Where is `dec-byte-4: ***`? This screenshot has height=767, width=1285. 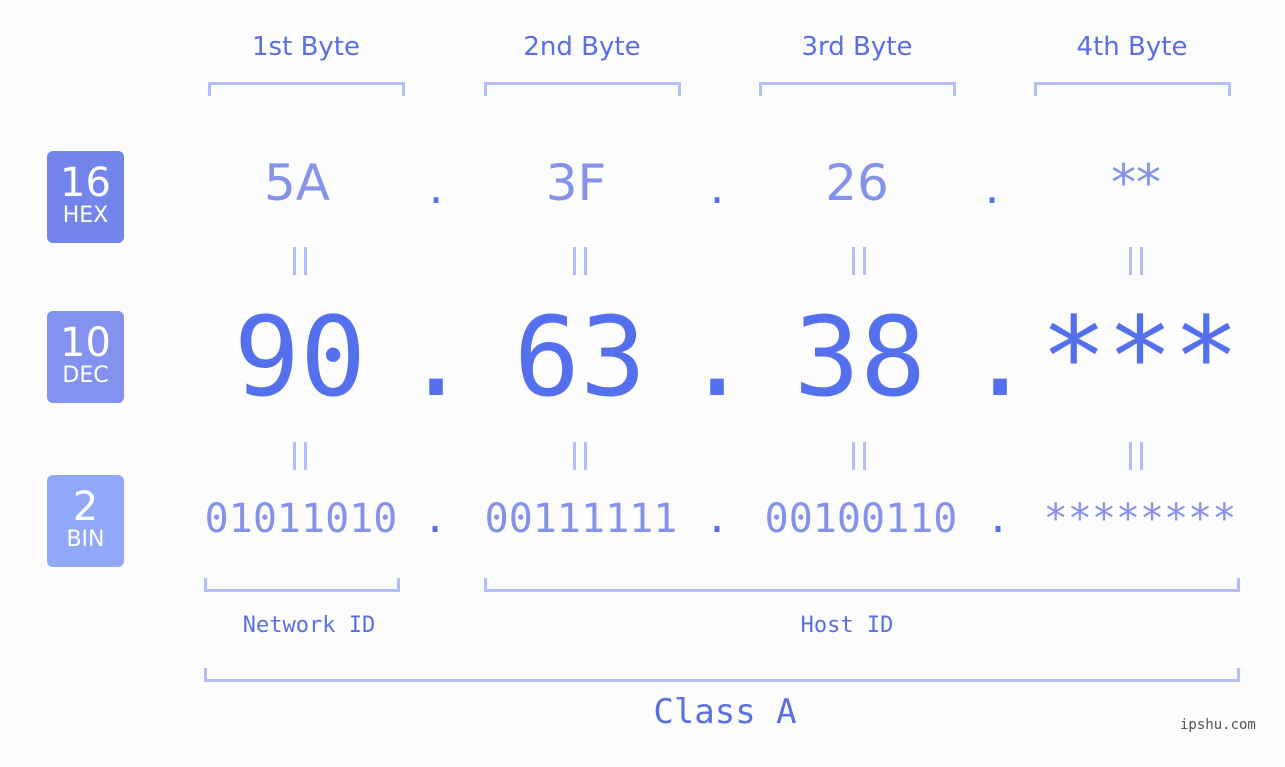
dec-byte-4: *** is located at coordinates (1140, 357).